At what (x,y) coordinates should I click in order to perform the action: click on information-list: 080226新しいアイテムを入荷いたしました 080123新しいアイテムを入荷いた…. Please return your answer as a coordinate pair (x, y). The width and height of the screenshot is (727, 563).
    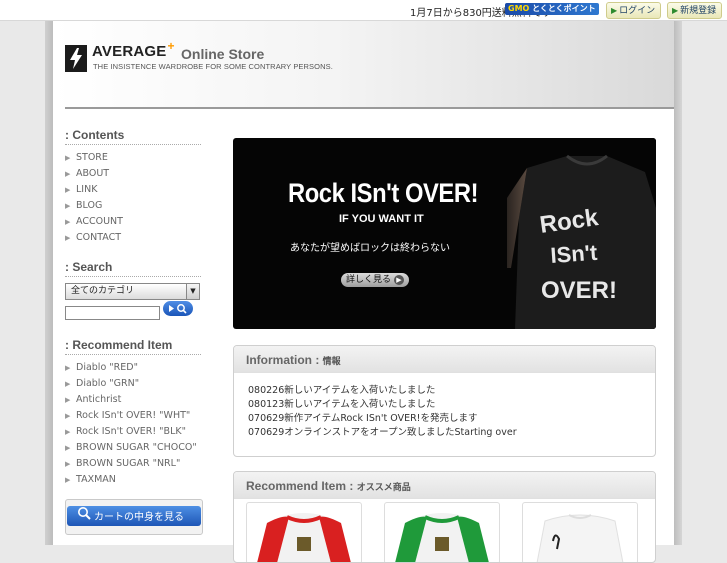
    Looking at the image, I should click on (382, 412).